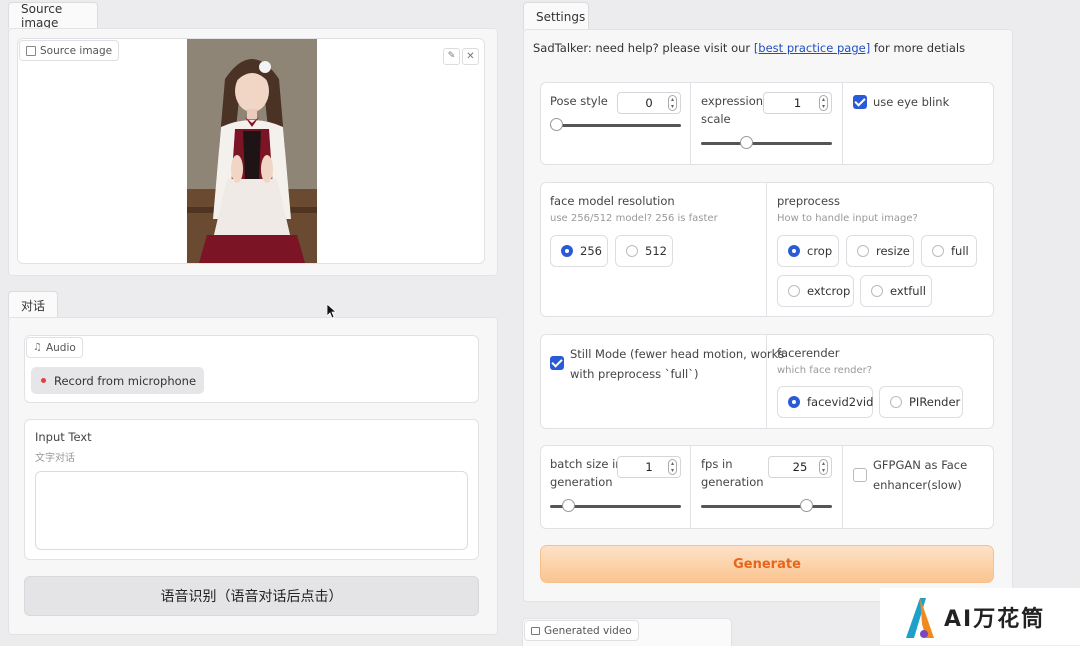 Image resolution: width=1080 pixels, height=646 pixels. I want to click on radio-resize: resize, so click(880, 251).